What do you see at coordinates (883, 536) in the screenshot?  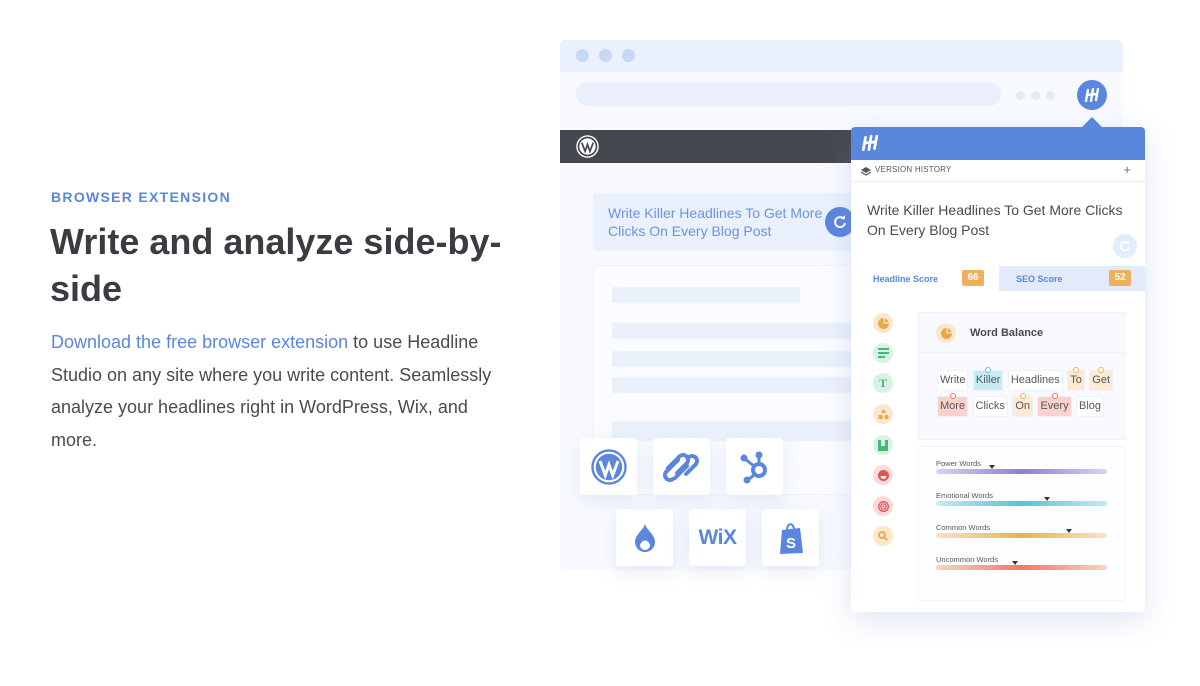 I see `search-icon` at bounding box center [883, 536].